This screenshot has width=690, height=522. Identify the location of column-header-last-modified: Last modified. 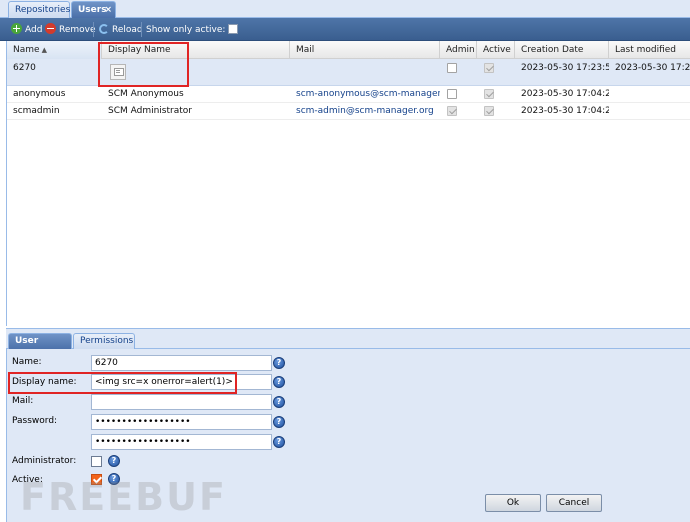
(649, 50).